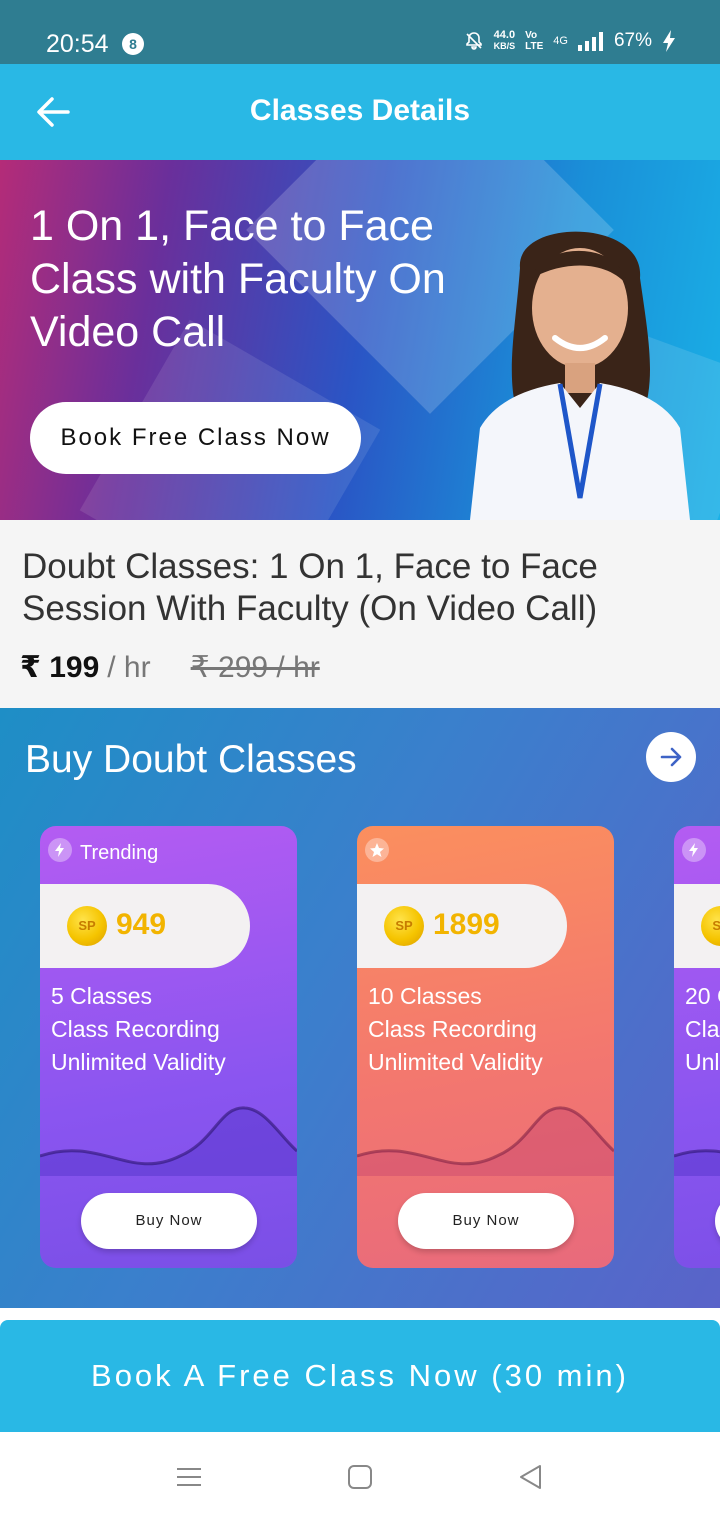 The height and width of the screenshot is (1520, 720). Describe the element at coordinates (702, 1062) in the screenshot. I see `feature-item: Unl` at that location.